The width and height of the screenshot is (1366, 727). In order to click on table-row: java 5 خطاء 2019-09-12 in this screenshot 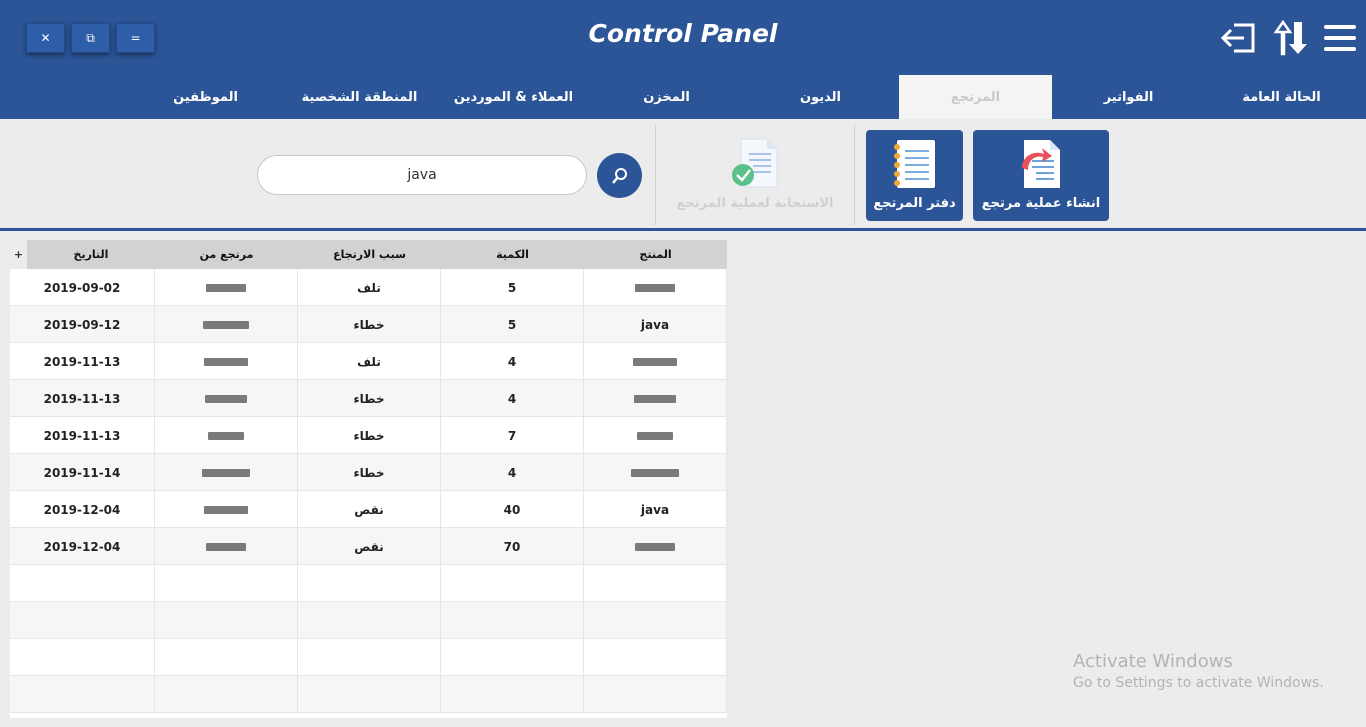, I will do `click(368, 324)`.